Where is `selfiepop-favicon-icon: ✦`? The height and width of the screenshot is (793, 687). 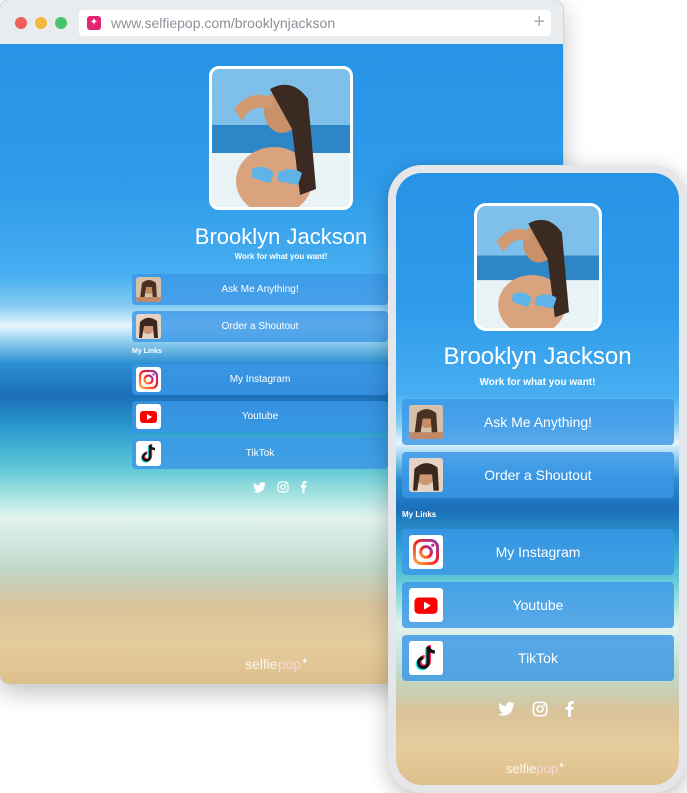 selfiepop-favicon-icon: ✦ is located at coordinates (94, 23).